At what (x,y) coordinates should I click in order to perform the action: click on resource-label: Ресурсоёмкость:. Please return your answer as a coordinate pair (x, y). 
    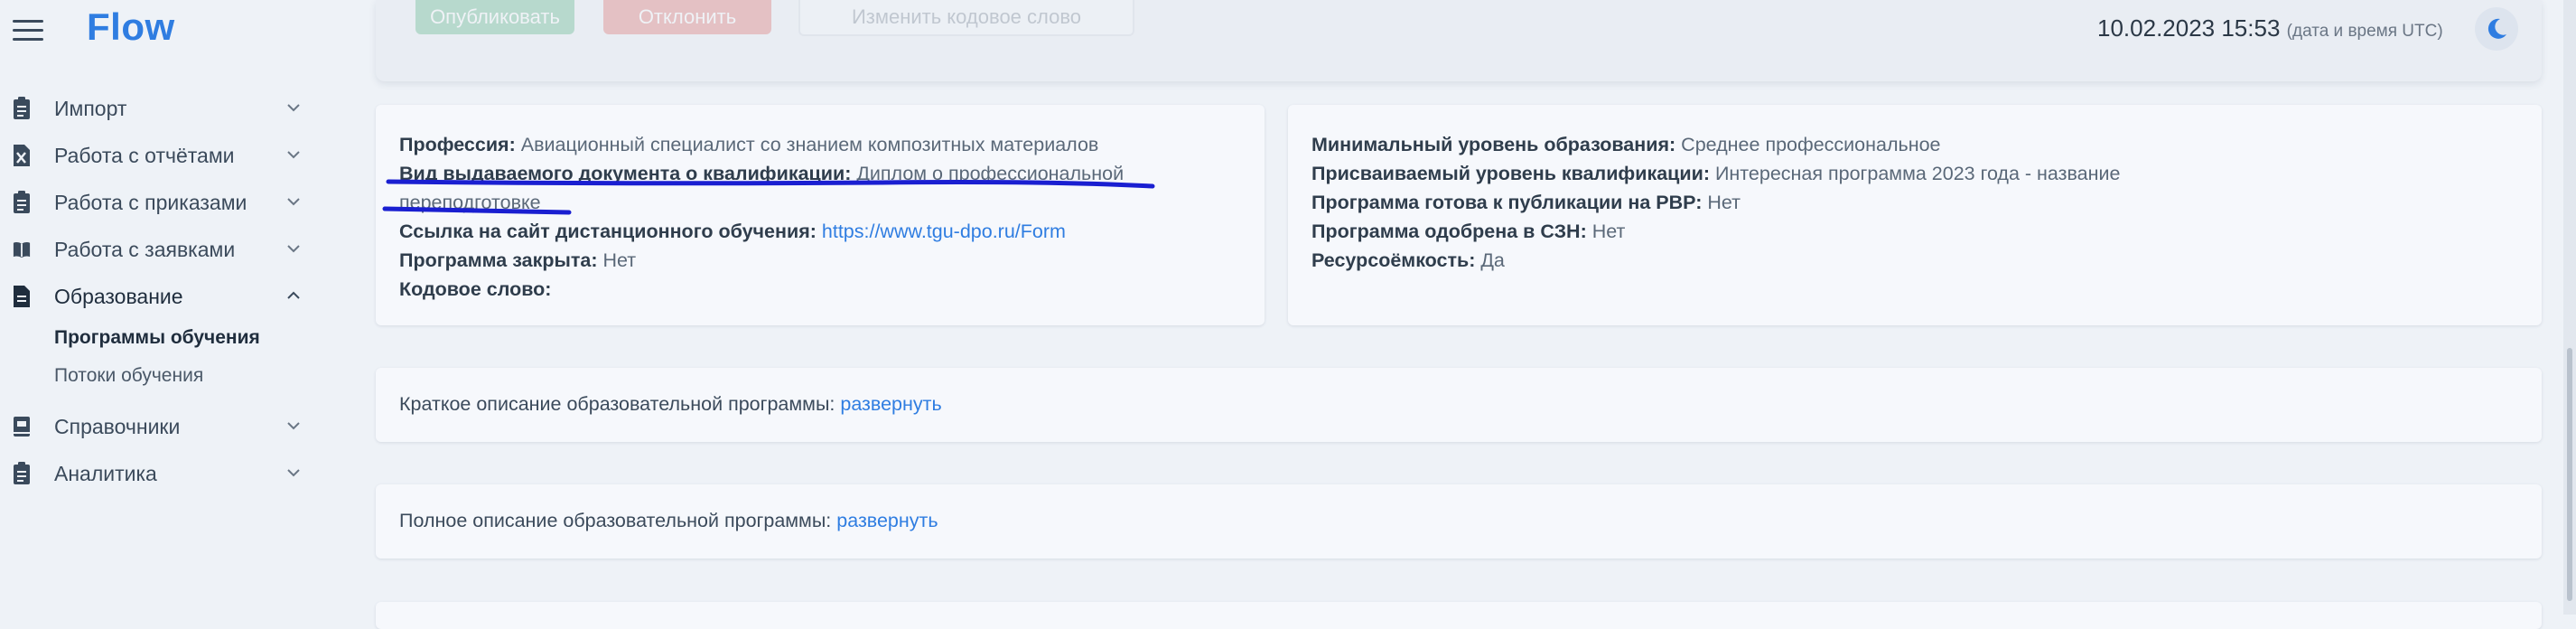
    Looking at the image, I should click on (1393, 260).